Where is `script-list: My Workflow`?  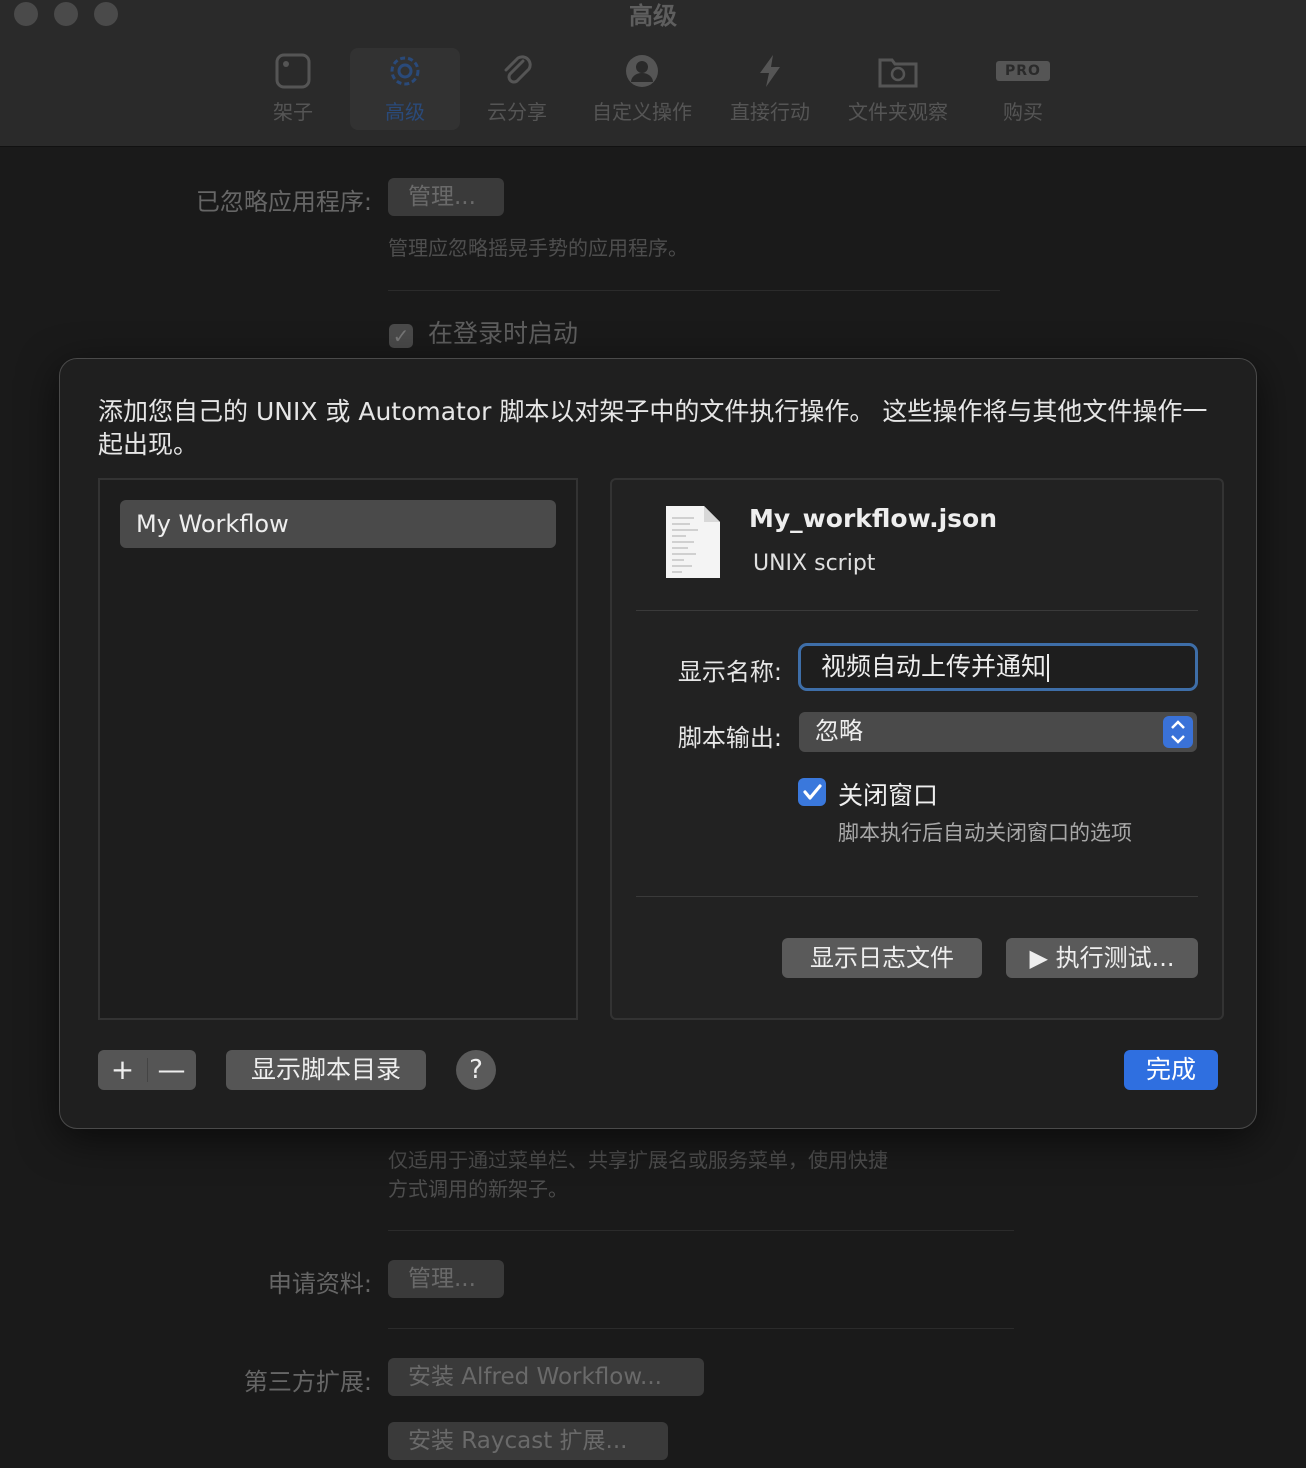 script-list: My Workflow is located at coordinates (338, 749).